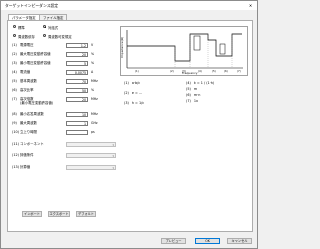 This screenshot has width=320, height=249. What do you see at coordinates (27, 90) in the screenshot?
I see `field-label: 高次比率` at bounding box center [27, 90].